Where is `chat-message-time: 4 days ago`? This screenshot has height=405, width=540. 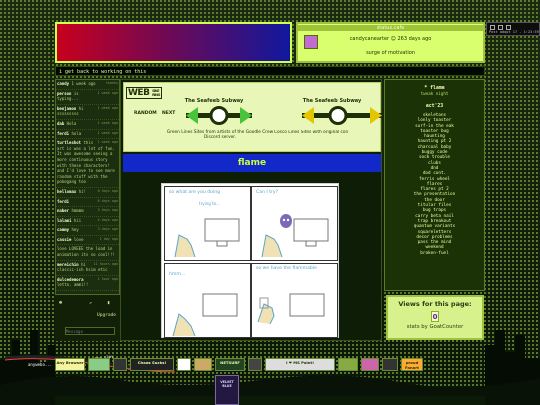
chat-message-time: 4 days ago is located at coordinates (107, 219).